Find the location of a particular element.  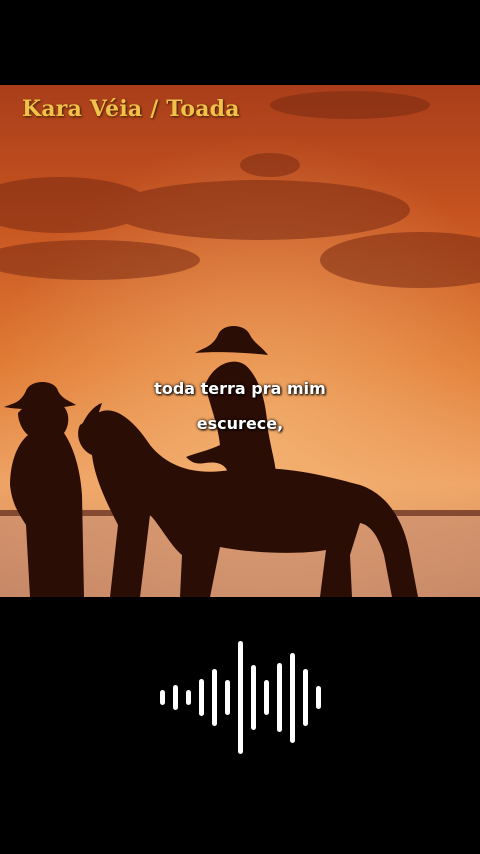

sound-wave-icon is located at coordinates (240, 697).